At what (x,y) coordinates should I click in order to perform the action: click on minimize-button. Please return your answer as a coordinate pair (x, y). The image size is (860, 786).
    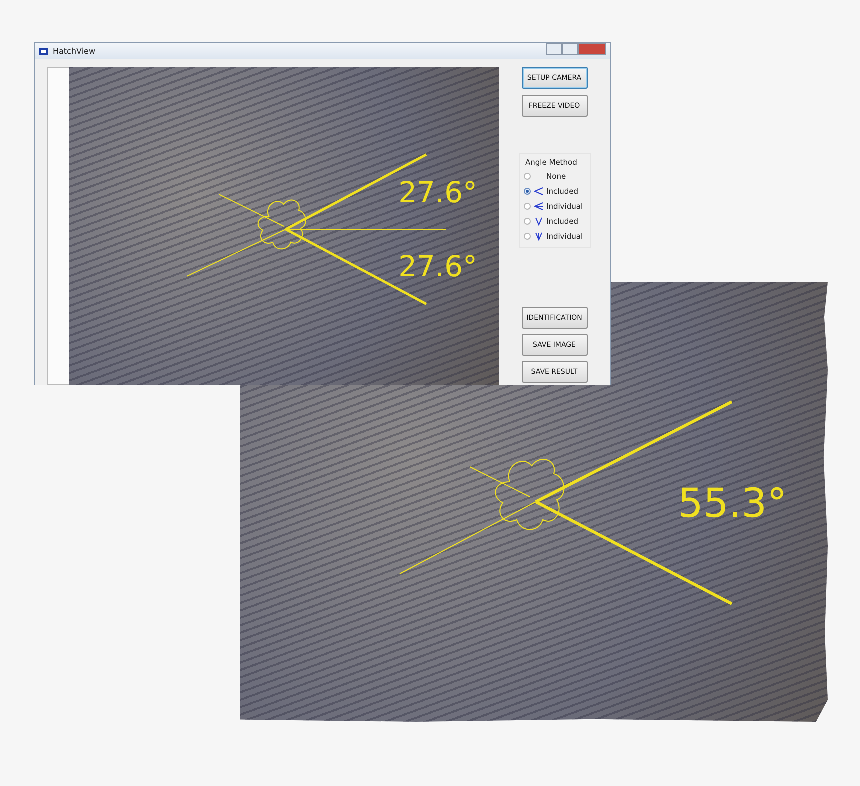
    Looking at the image, I should click on (554, 49).